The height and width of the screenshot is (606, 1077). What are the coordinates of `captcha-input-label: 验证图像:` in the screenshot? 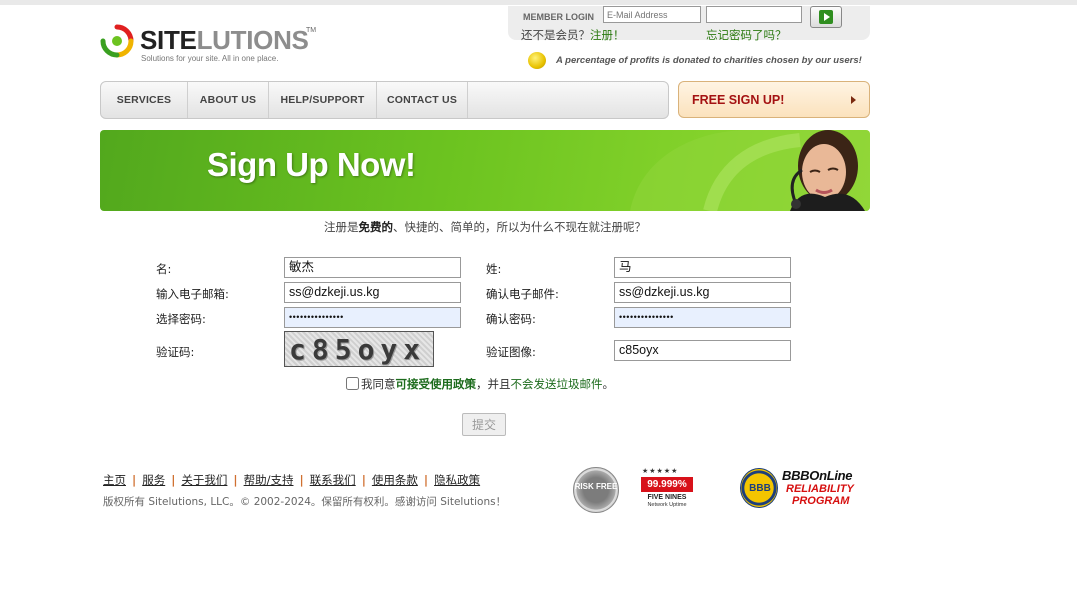 It's located at (511, 352).